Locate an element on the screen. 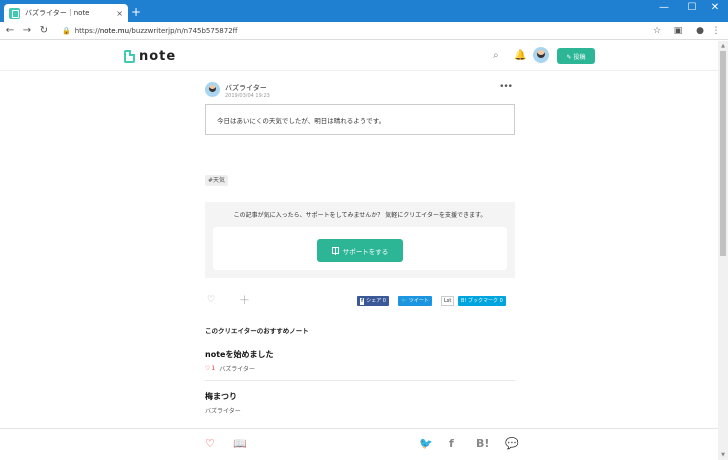 The height and width of the screenshot is (460, 728). reload-button: ↻ is located at coordinates (44, 31).